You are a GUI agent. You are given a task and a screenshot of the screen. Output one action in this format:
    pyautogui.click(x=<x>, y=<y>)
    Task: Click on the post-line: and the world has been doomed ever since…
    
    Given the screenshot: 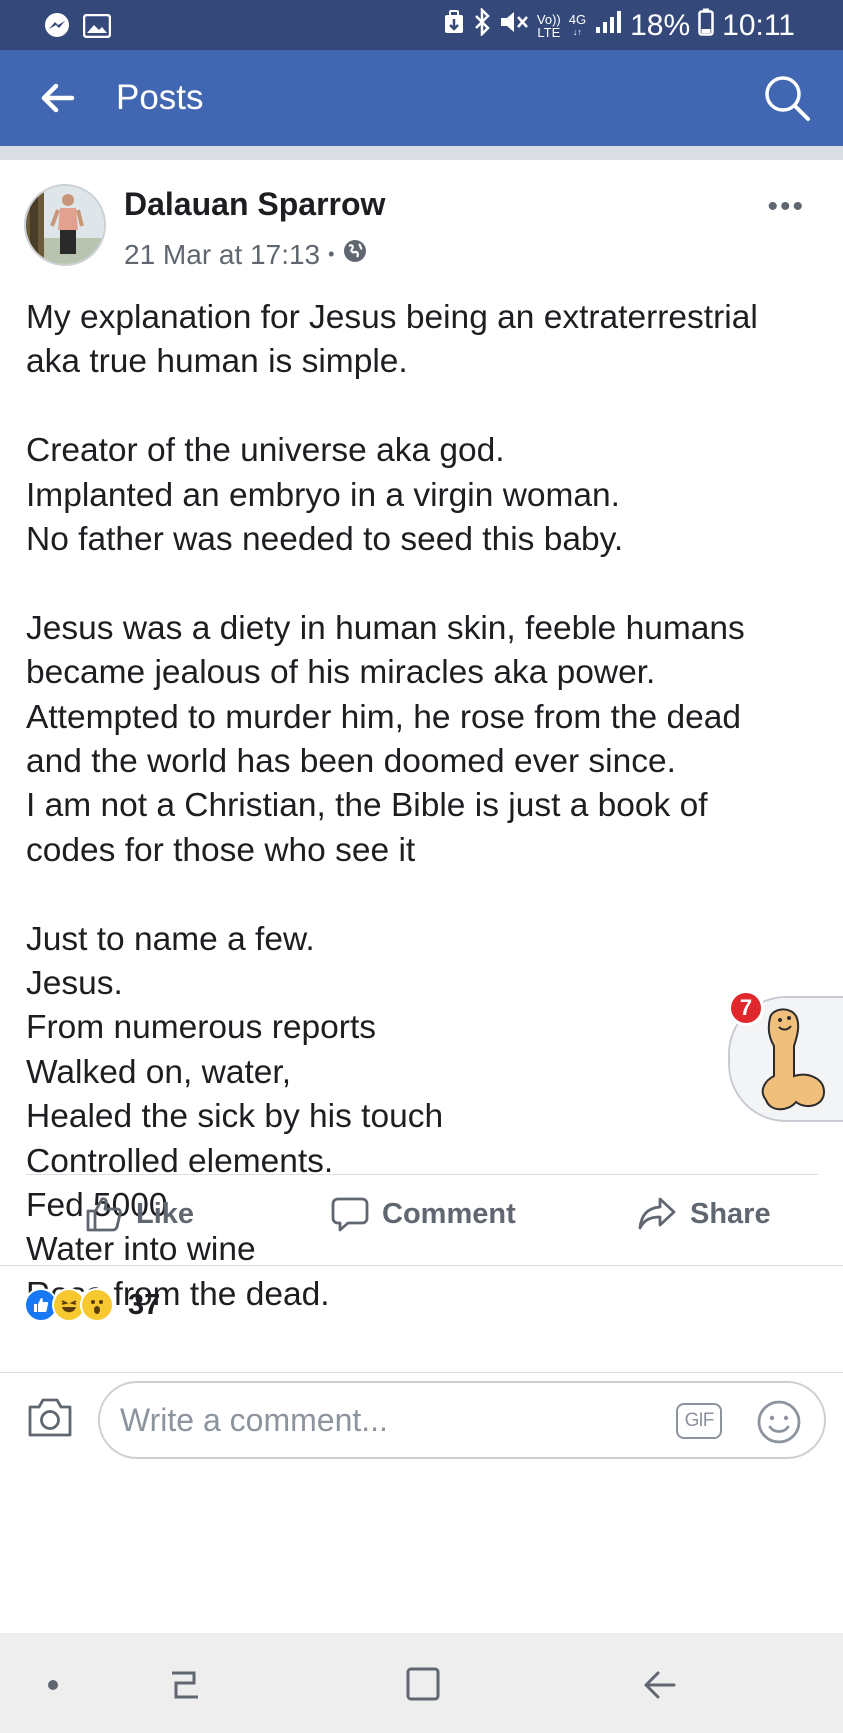 What is the action you would take?
    pyautogui.click(x=351, y=762)
    